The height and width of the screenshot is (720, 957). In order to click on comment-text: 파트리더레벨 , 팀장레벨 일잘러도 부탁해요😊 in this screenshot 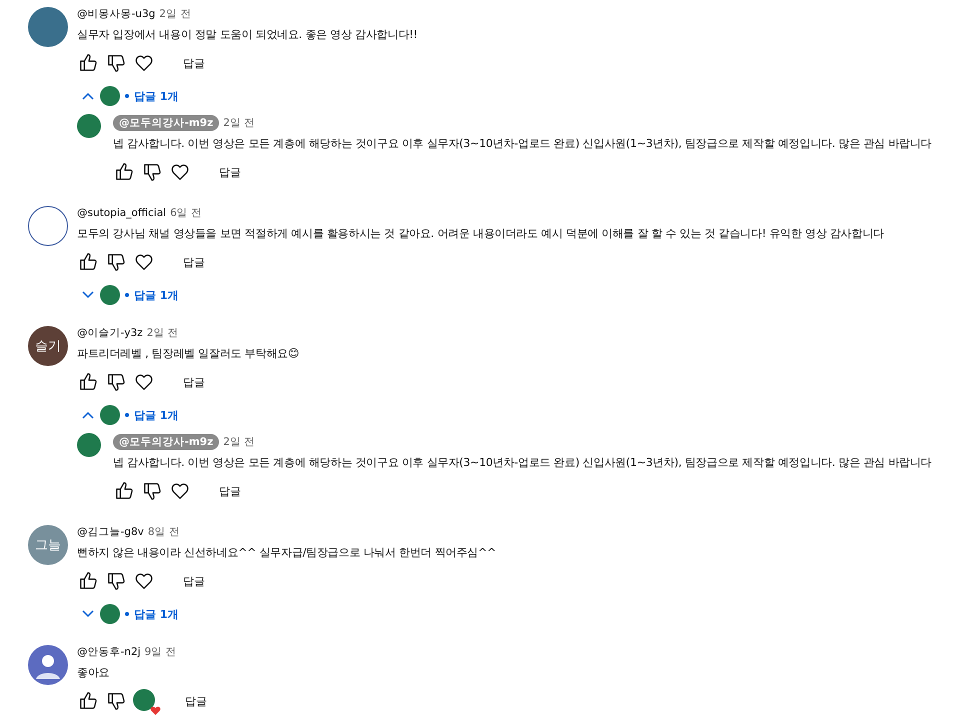, I will do `click(188, 354)`.